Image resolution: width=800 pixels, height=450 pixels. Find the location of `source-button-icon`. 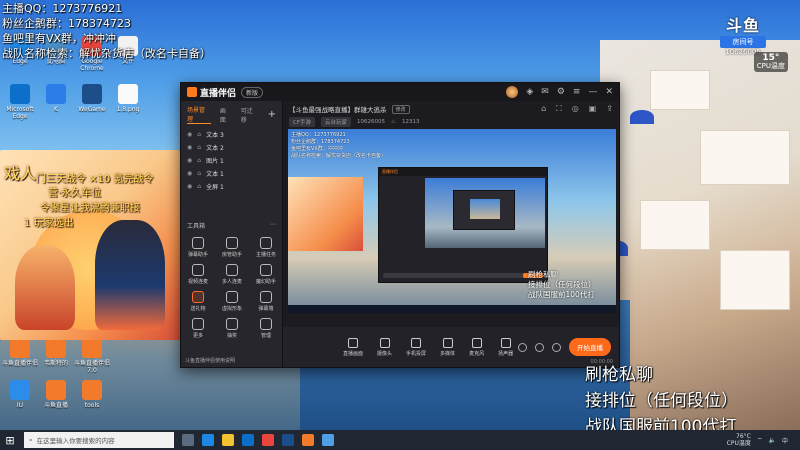

source-button-icon is located at coordinates (416, 342).